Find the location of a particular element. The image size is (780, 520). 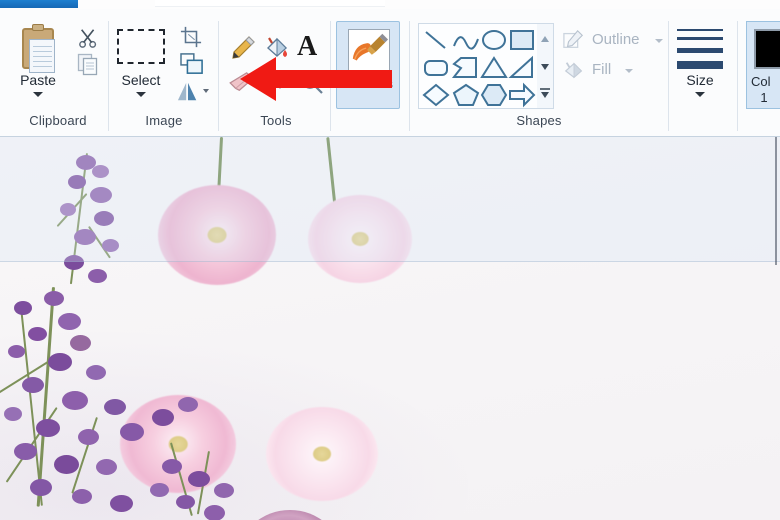

ribbon-group-labels: Clipboard Image Tools Shapes is located at coordinates (390, 125).